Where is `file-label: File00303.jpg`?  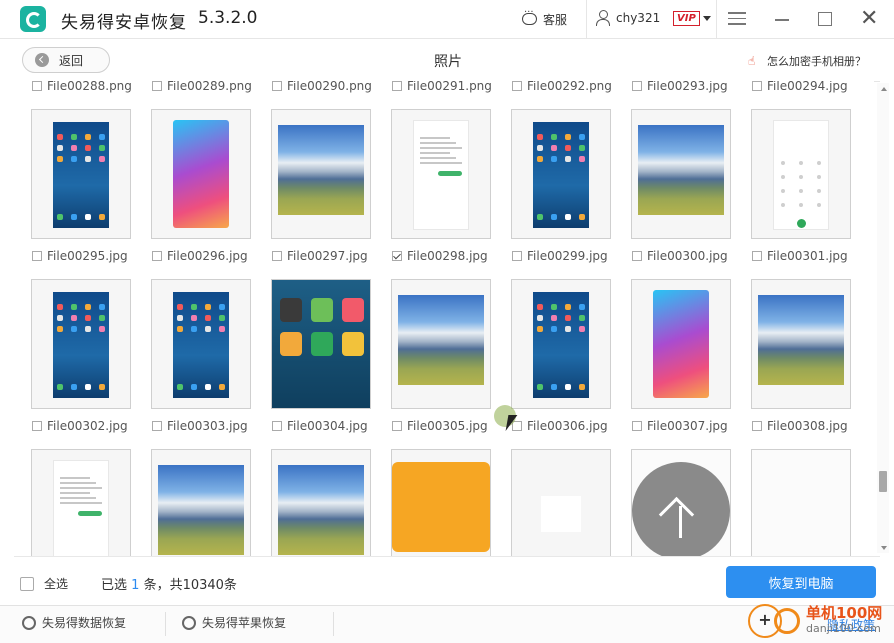
file-label: File00303.jpg is located at coordinates (200, 426).